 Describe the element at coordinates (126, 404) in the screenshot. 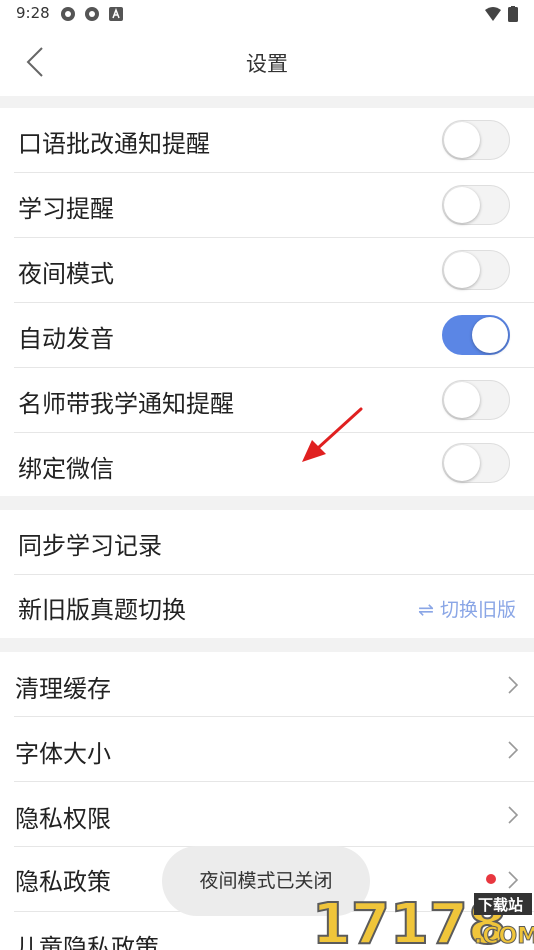

I see `toggle-label: 名师带我学通知提醒` at that location.